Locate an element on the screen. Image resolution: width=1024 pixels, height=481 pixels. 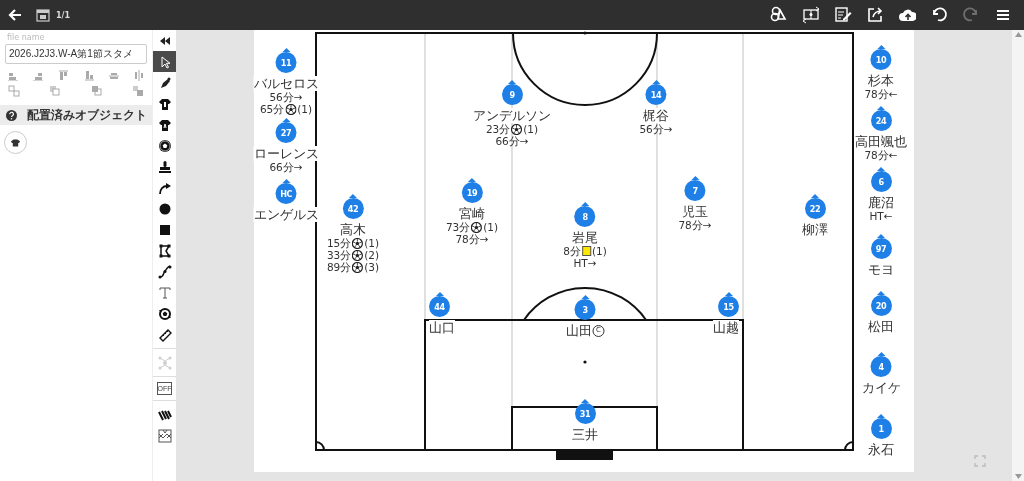
page-indicator: 1/1 is located at coordinates (63, 15).